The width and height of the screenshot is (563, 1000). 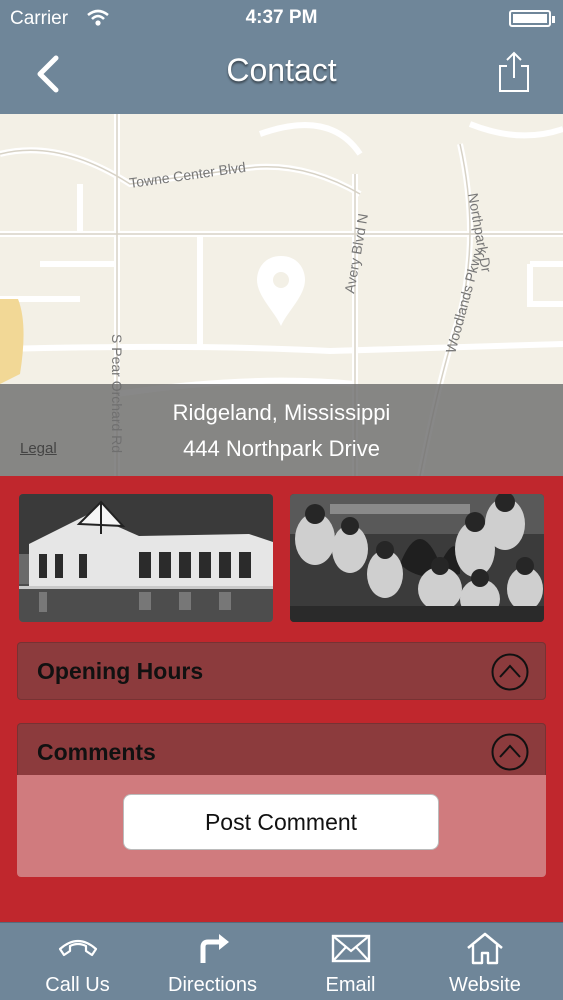 What do you see at coordinates (281, 70) in the screenshot?
I see `page-title: Contact` at bounding box center [281, 70].